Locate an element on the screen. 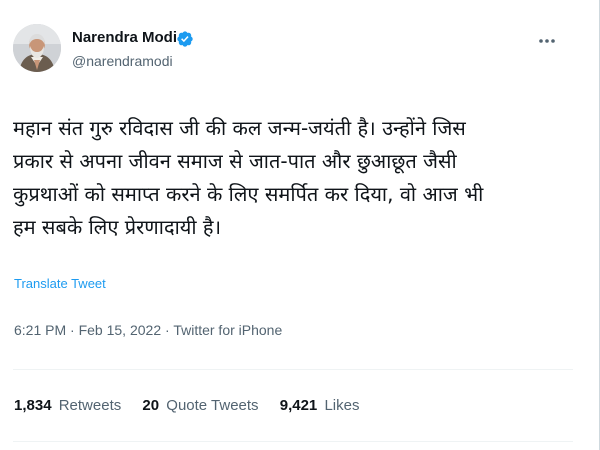  likes-count: 9,421 is located at coordinates (298, 405).